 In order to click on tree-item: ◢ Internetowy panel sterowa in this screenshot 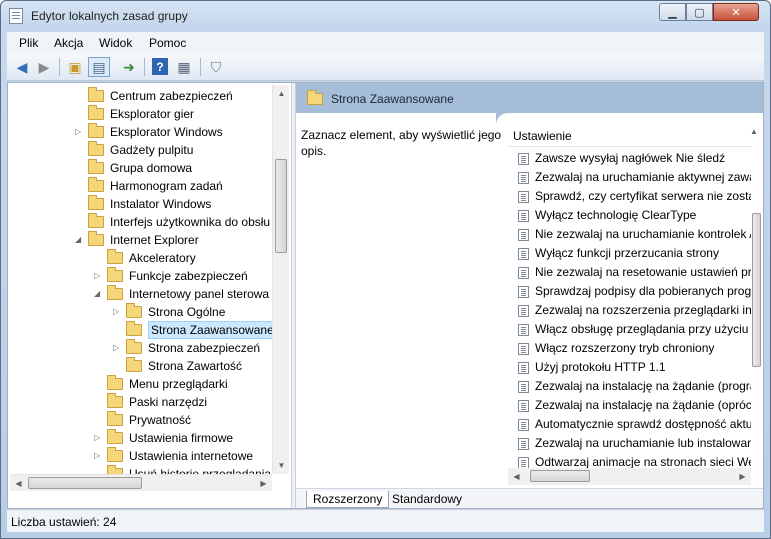, I will do `click(182, 294)`.